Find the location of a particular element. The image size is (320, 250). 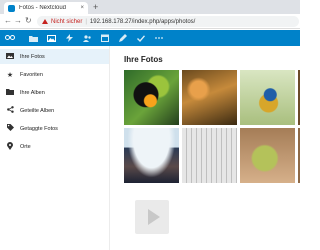

sidebar-item-label: Geteilte Alben is located at coordinates (37, 110).